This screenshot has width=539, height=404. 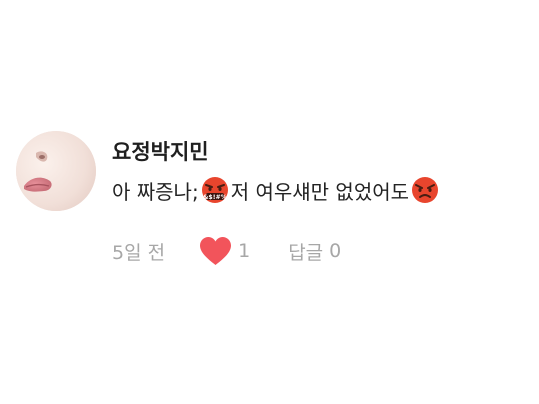 I want to click on reply-count: 0, so click(x=335, y=251).